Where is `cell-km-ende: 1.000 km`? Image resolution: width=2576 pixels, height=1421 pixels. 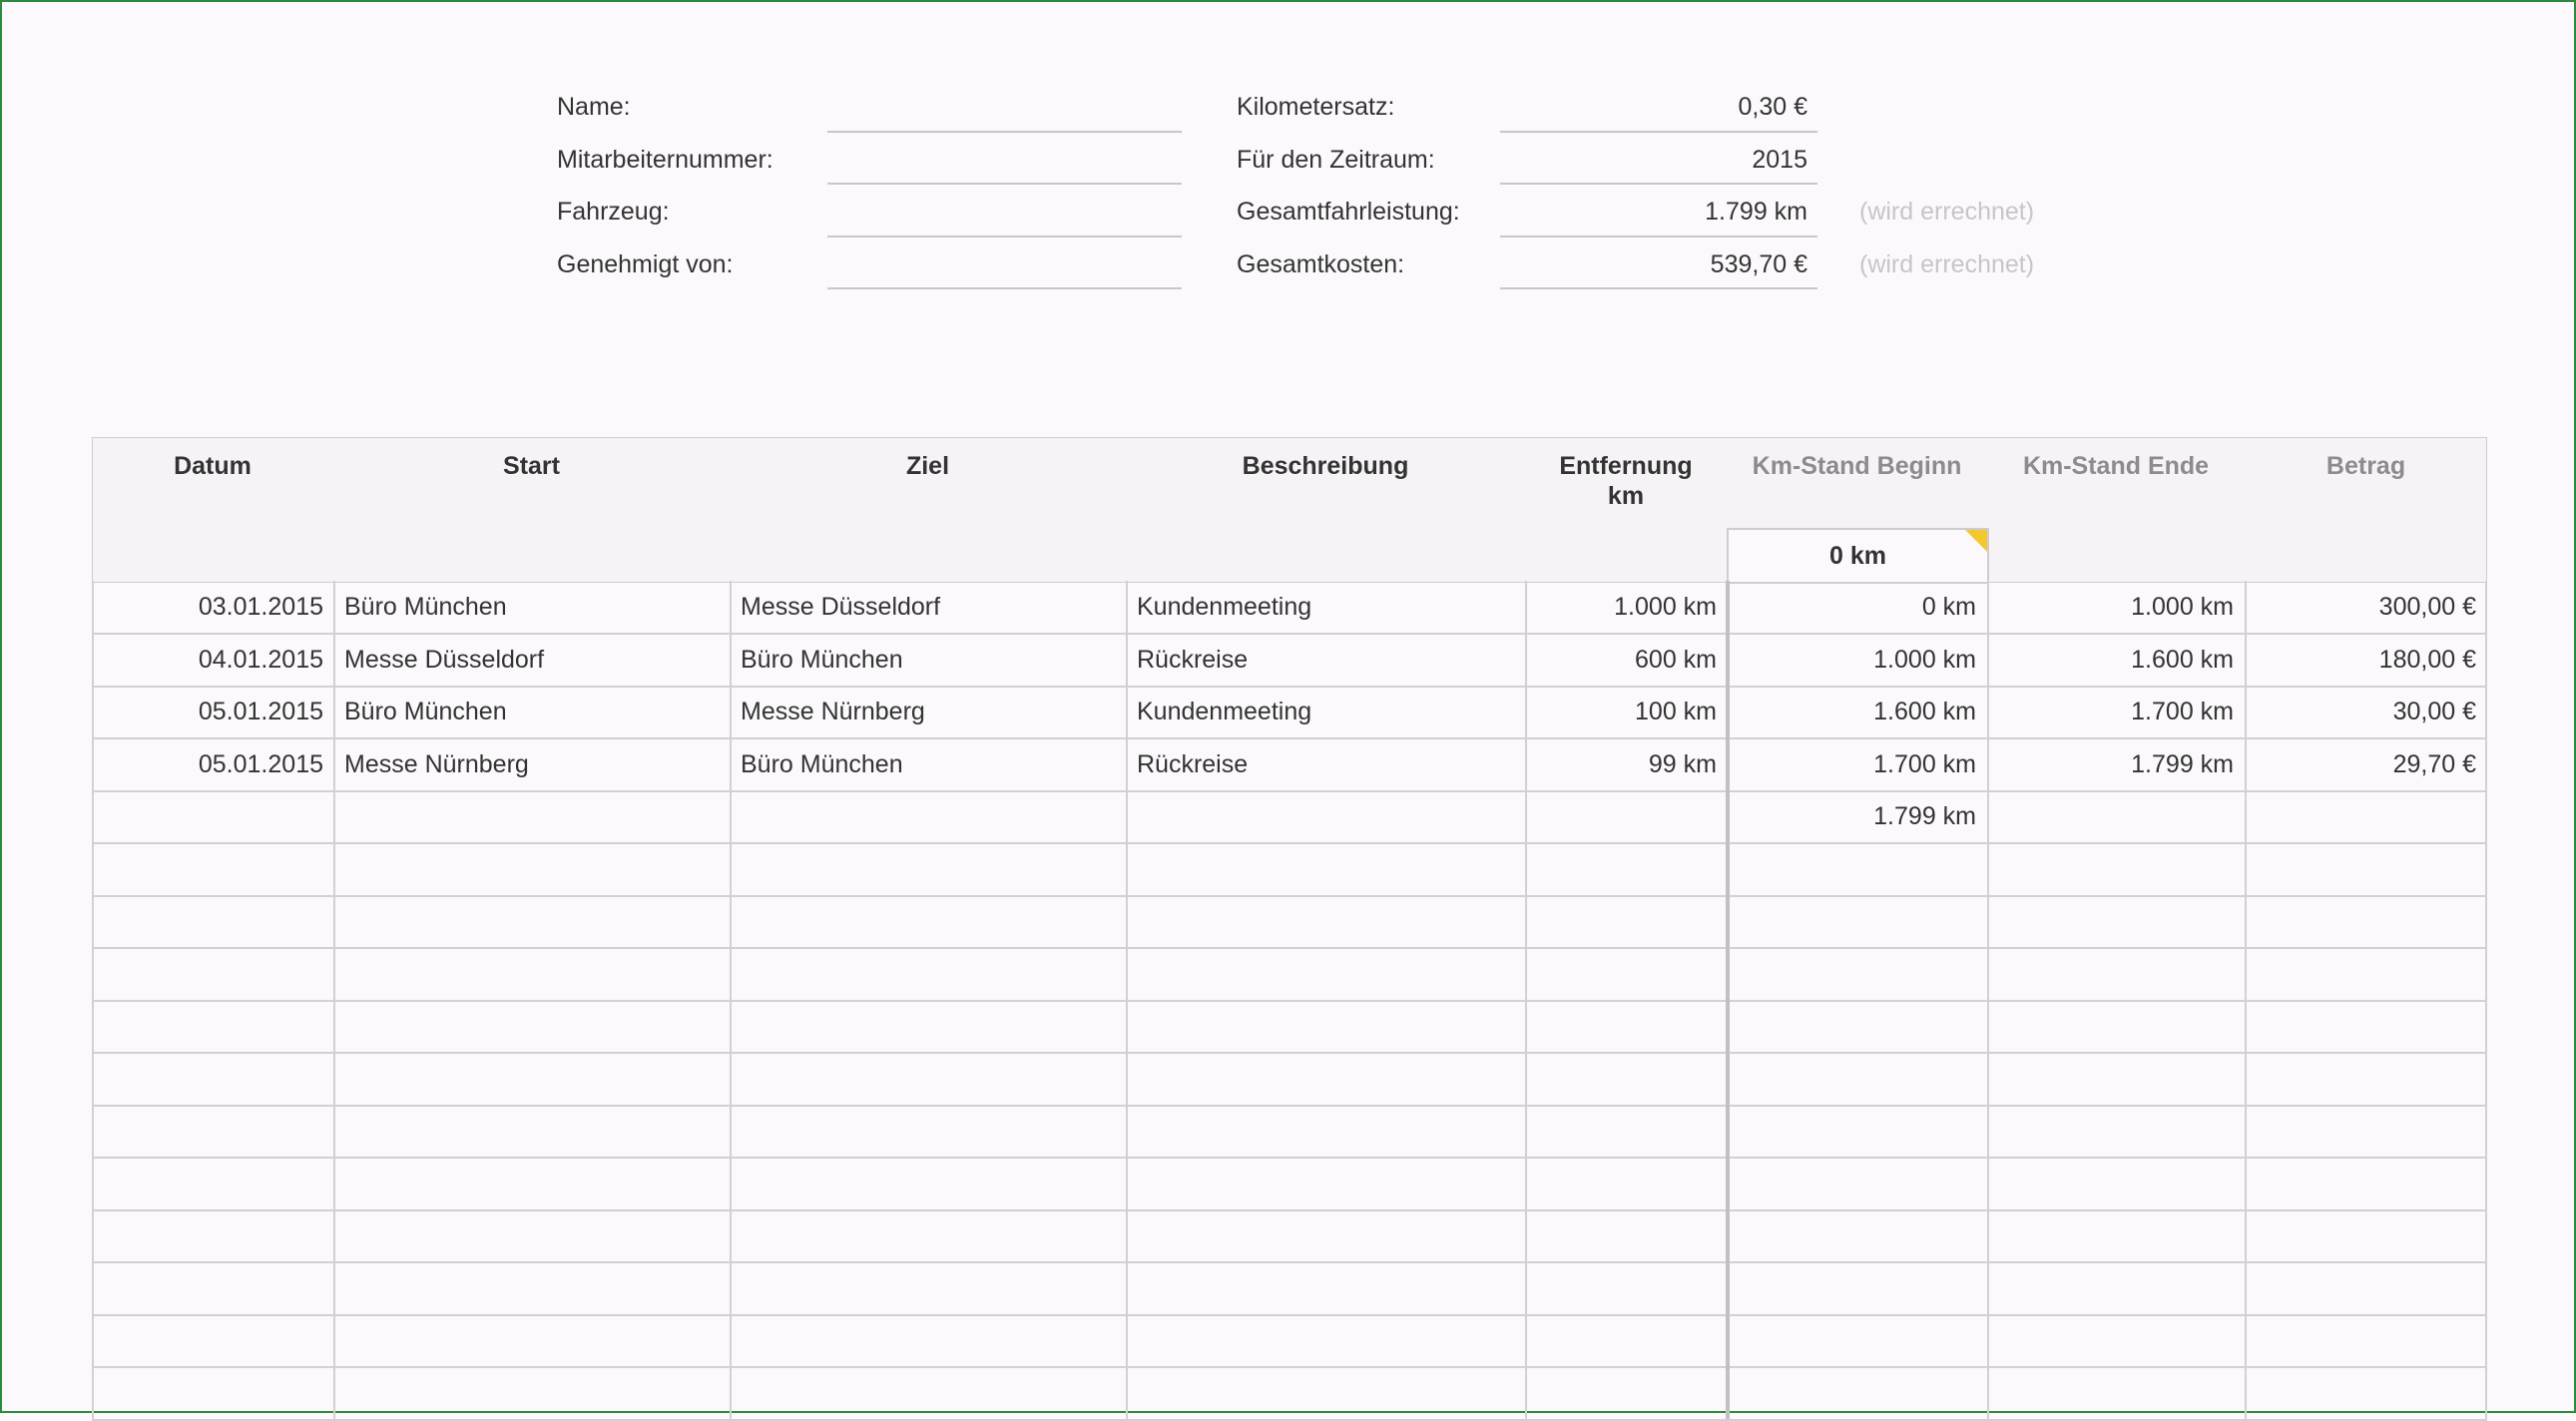
cell-km-ende: 1.000 km is located at coordinates (2116, 607).